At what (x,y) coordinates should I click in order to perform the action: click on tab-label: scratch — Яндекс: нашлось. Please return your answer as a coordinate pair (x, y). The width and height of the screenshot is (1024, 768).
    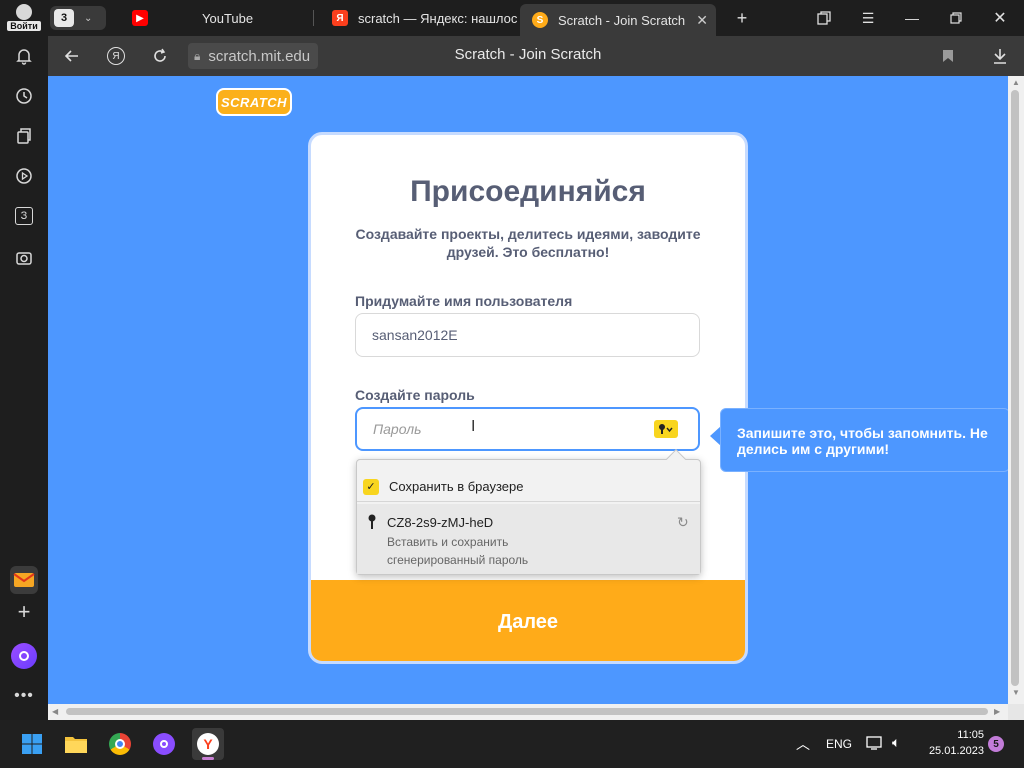
    Looking at the image, I should click on (438, 18).